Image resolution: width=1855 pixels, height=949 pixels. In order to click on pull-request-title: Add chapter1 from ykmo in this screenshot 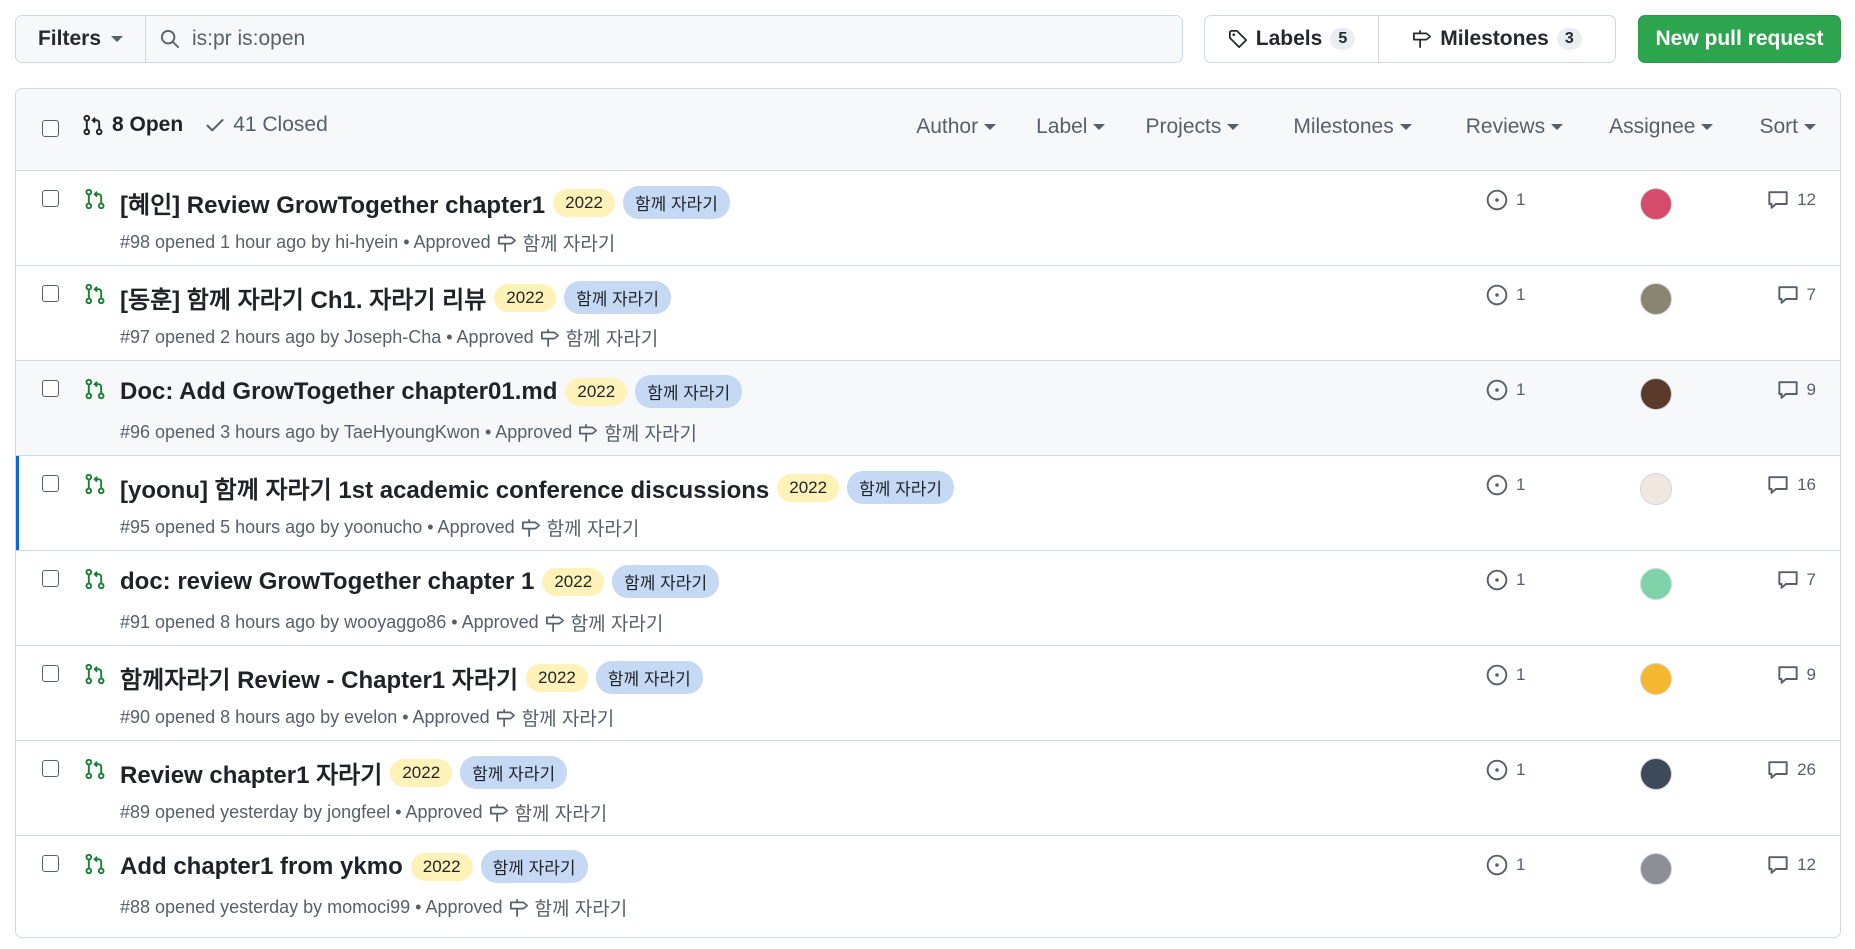, I will do `click(261, 867)`.